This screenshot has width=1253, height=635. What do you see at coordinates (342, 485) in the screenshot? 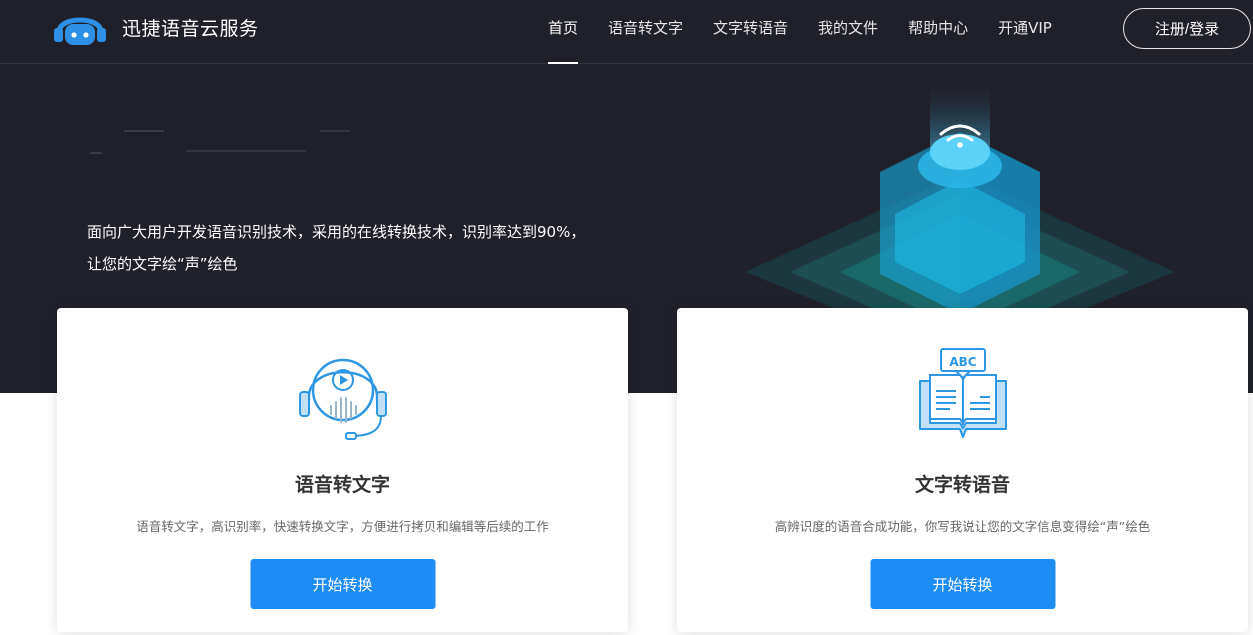
I see `card-title: 语音转文字` at bounding box center [342, 485].